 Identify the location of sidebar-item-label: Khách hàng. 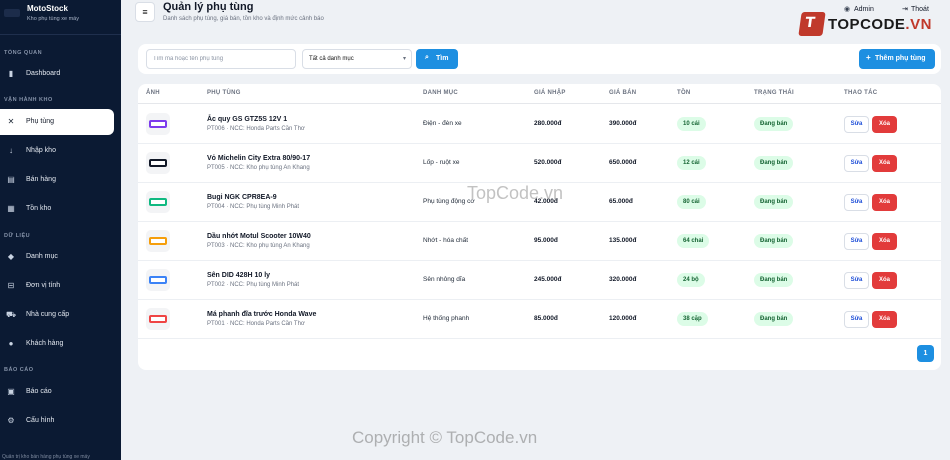
(45, 343).